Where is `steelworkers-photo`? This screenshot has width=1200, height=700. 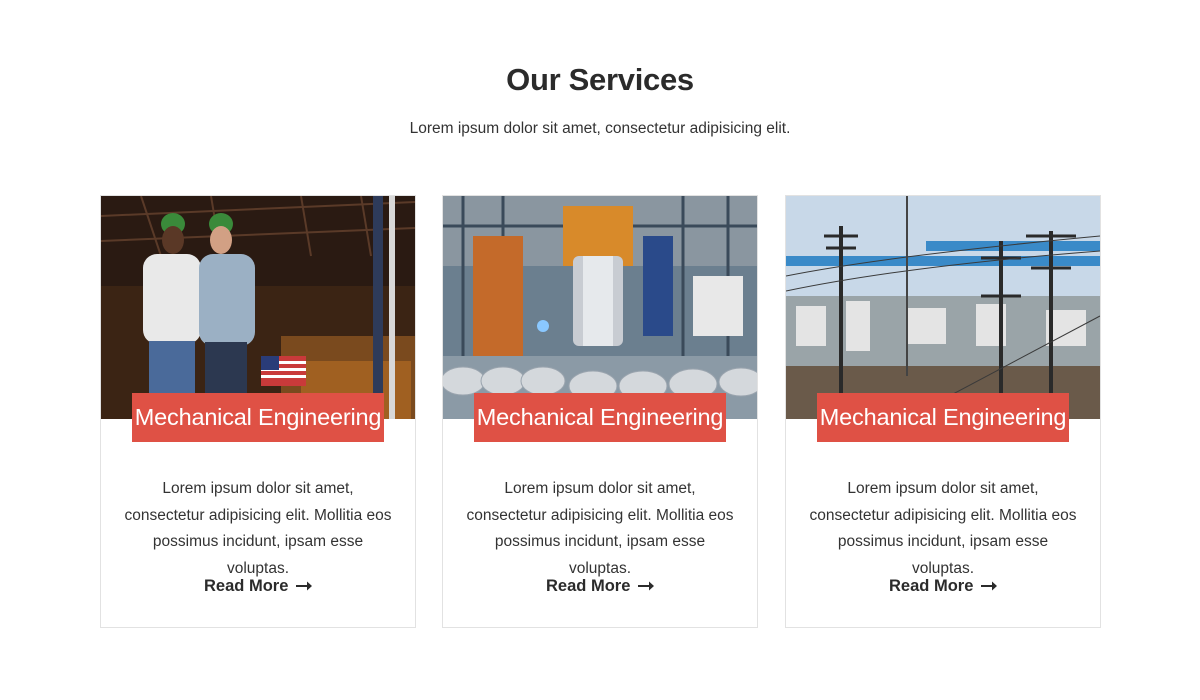 steelworkers-photo is located at coordinates (258, 307).